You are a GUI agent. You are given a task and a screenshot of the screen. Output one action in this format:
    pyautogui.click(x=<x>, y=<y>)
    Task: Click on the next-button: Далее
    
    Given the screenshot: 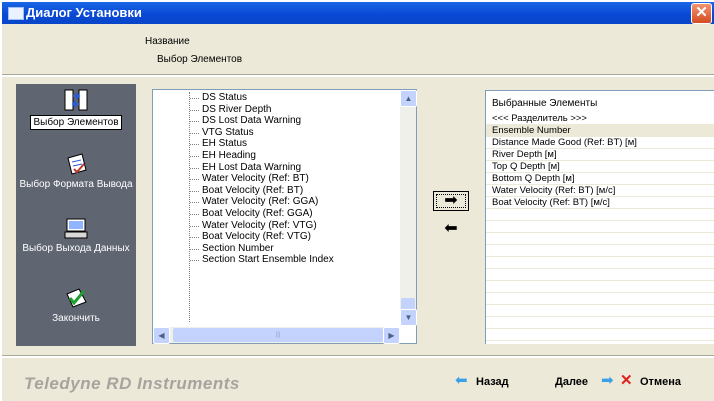 What is the action you would take?
    pyautogui.click(x=571, y=382)
    